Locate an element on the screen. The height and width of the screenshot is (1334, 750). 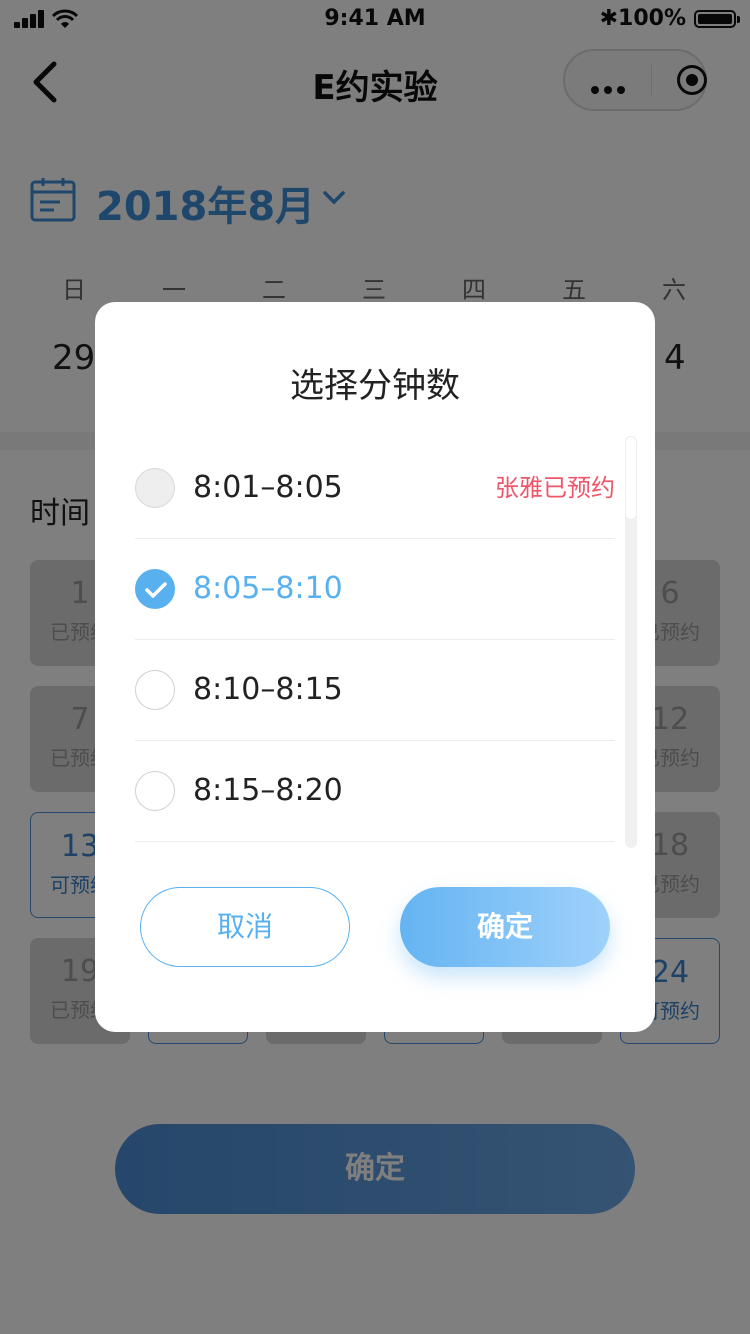
radio-checked-icon is located at coordinates (155, 589).